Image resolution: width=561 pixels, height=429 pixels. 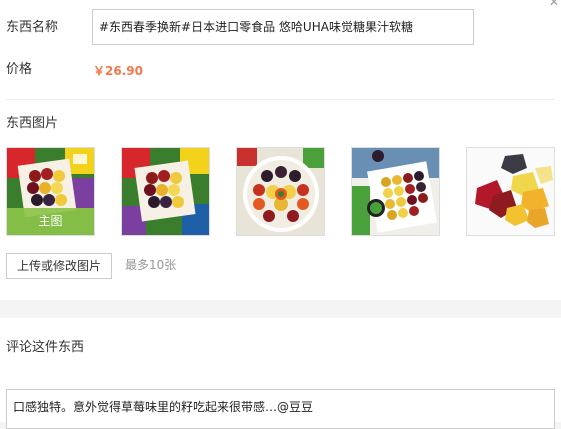 What do you see at coordinates (50, 191) in the screenshot?
I see `product-image-thumb-1: 主图` at bounding box center [50, 191].